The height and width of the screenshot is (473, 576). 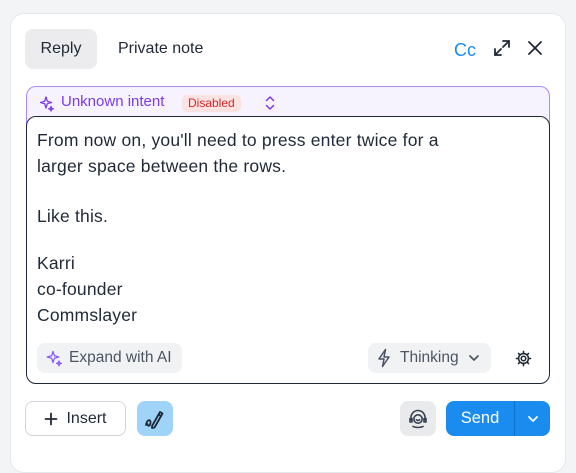 I want to click on expand-button, so click(x=502, y=48).